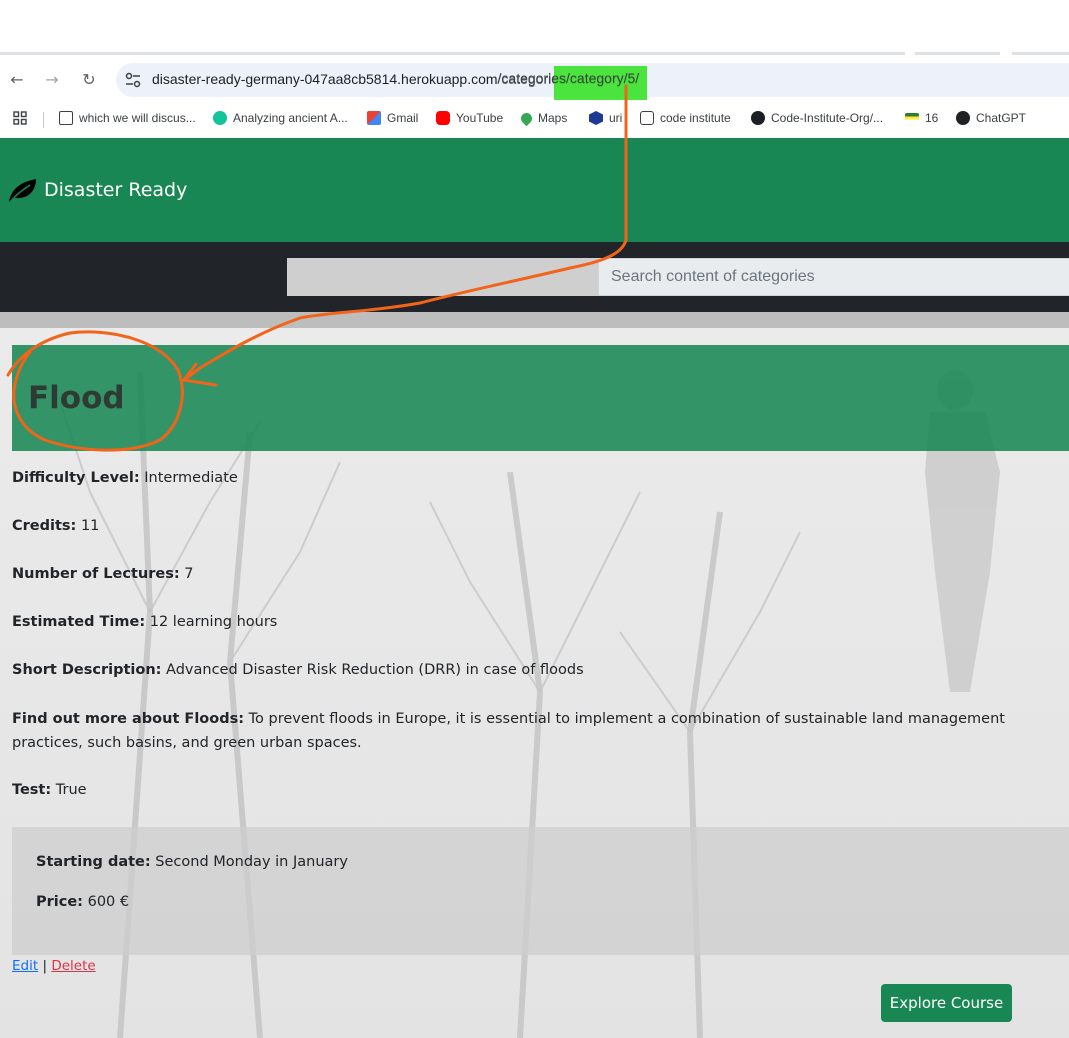 This screenshot has width=1069, height=1038. Describe the element at coordinates (32, 790) in the screenshot. I see `field-label: Test:` at that location.